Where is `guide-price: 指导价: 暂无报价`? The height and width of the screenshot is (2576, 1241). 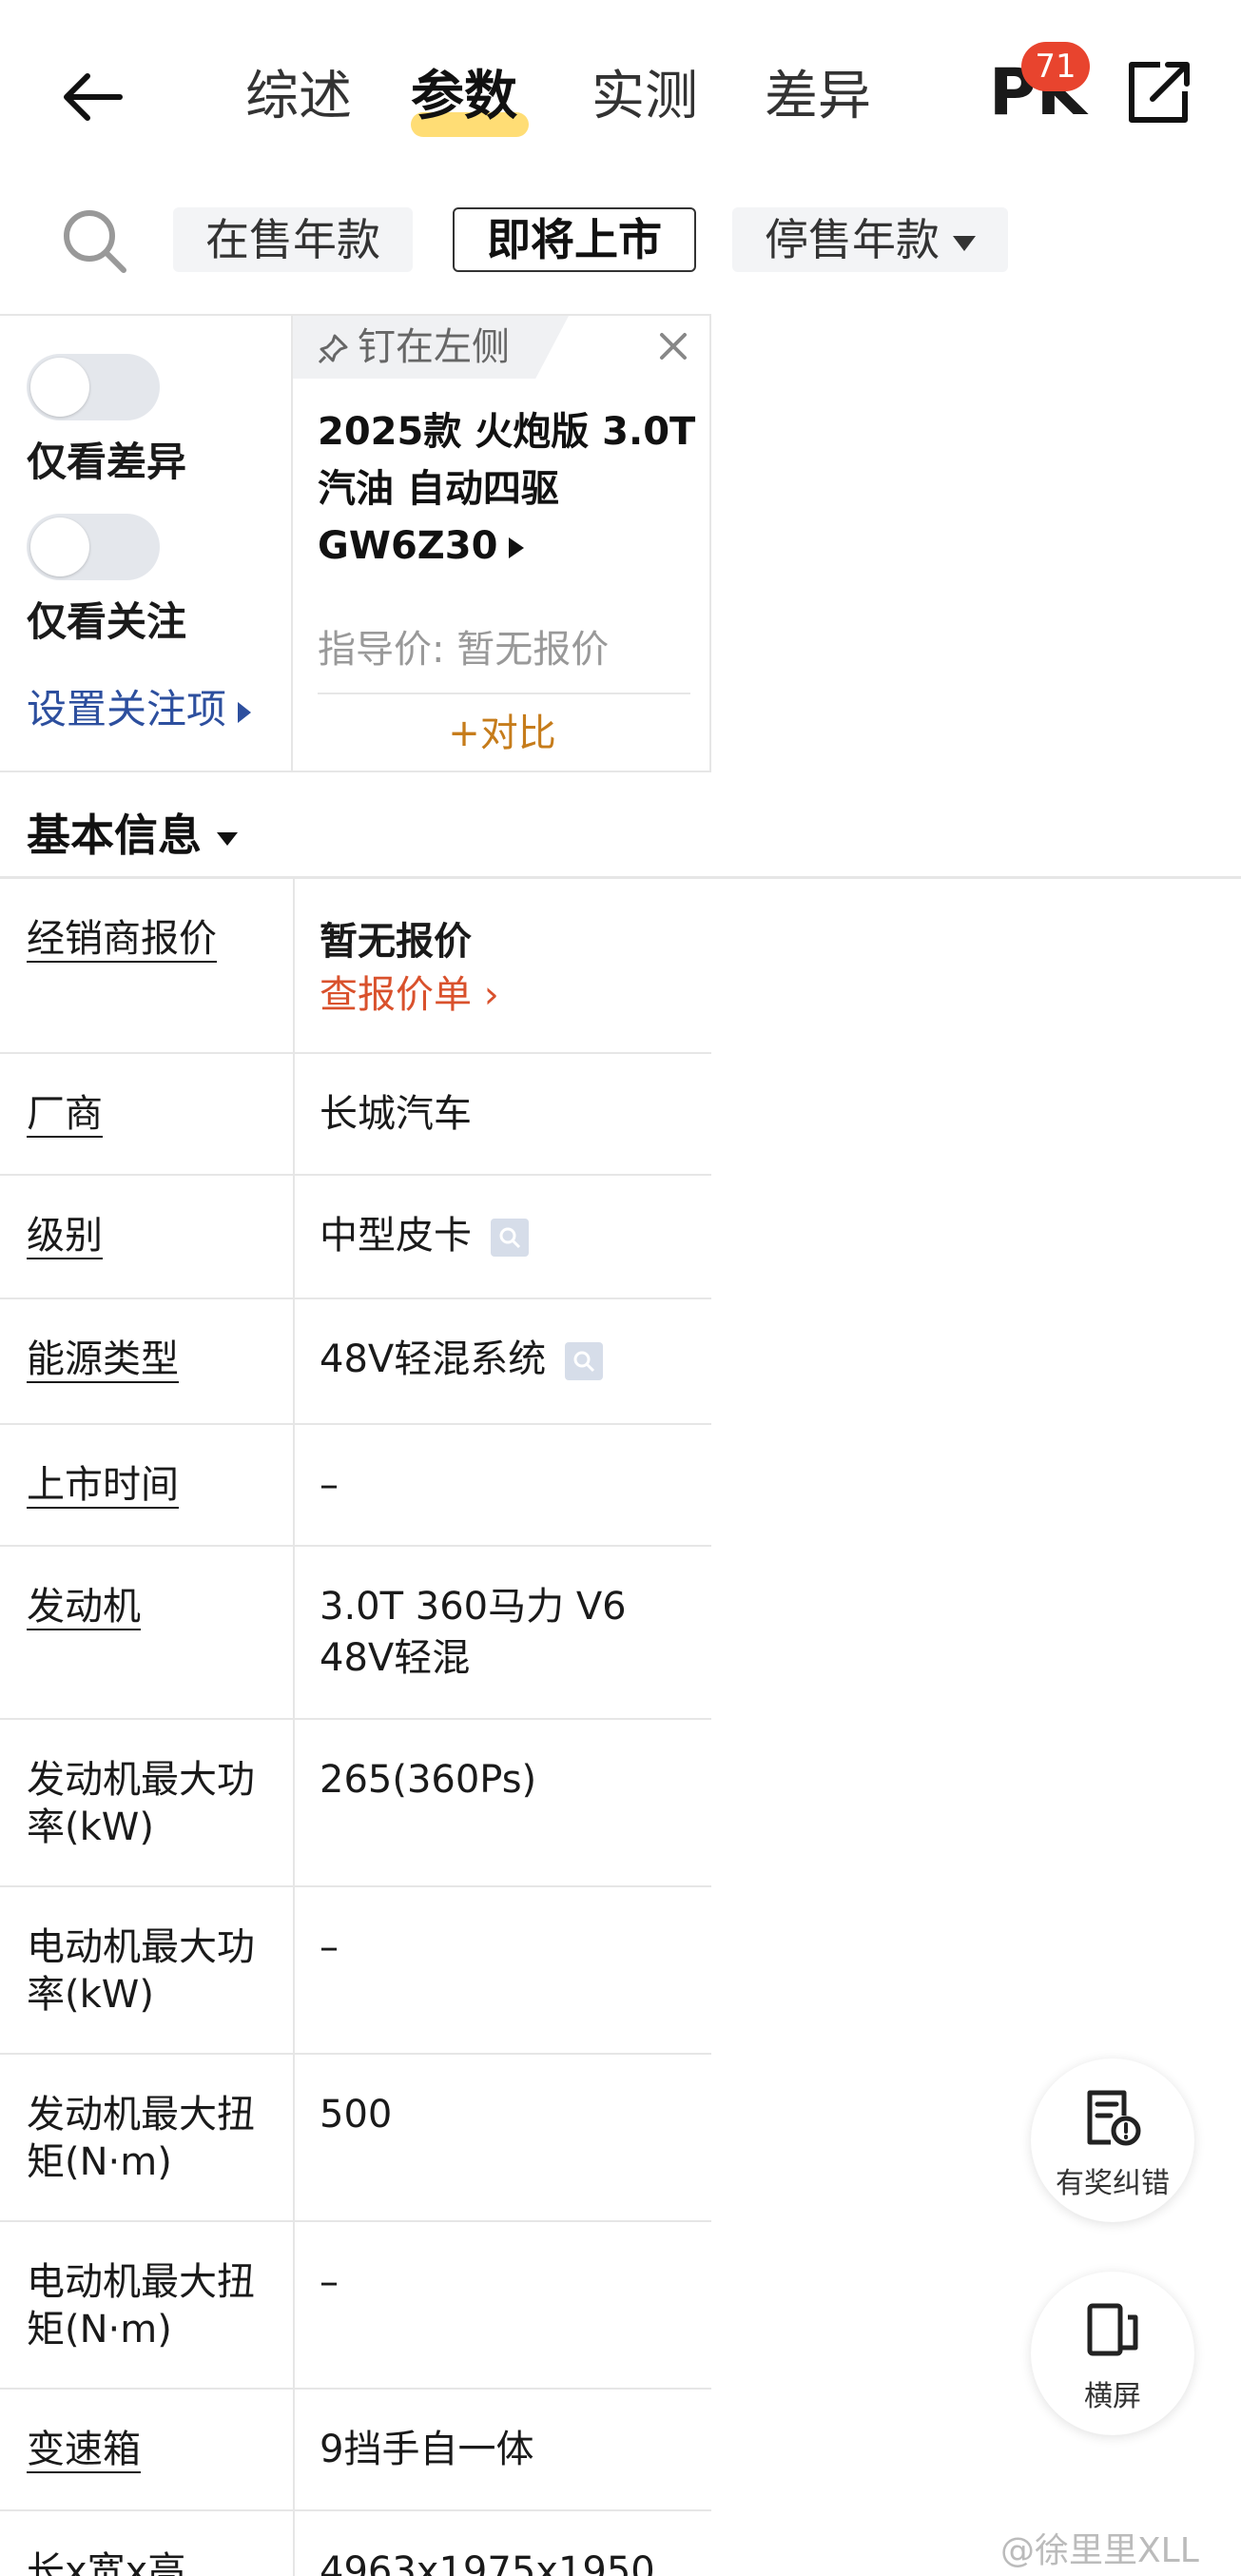
guide-price: 指导价: 暂无报价 is located at coordinates (464, 650).